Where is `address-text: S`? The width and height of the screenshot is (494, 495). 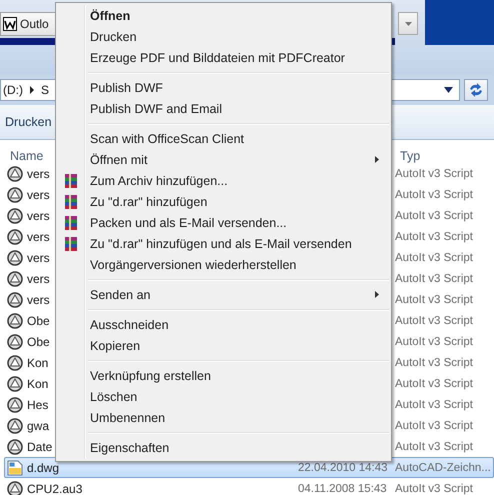
address-text: S is located at coordinates (45, 90).